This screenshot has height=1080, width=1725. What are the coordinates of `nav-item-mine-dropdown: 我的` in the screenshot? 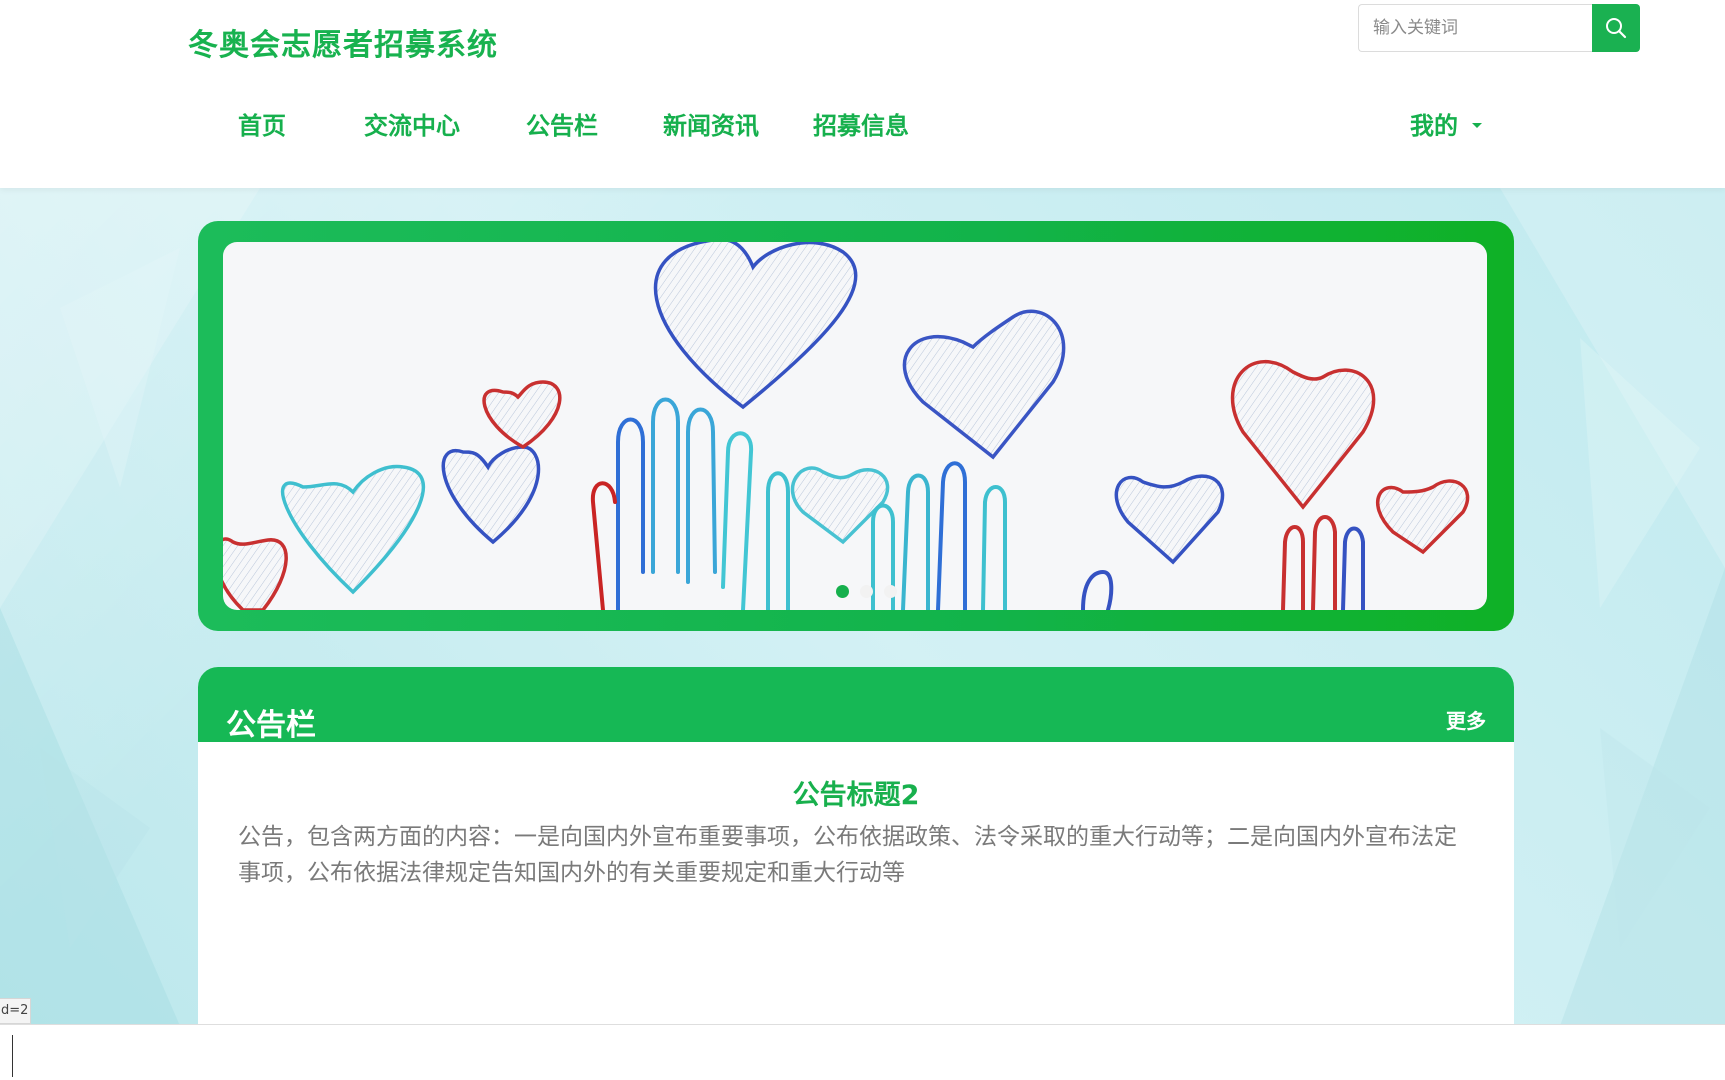 It's located at (1446, 123).